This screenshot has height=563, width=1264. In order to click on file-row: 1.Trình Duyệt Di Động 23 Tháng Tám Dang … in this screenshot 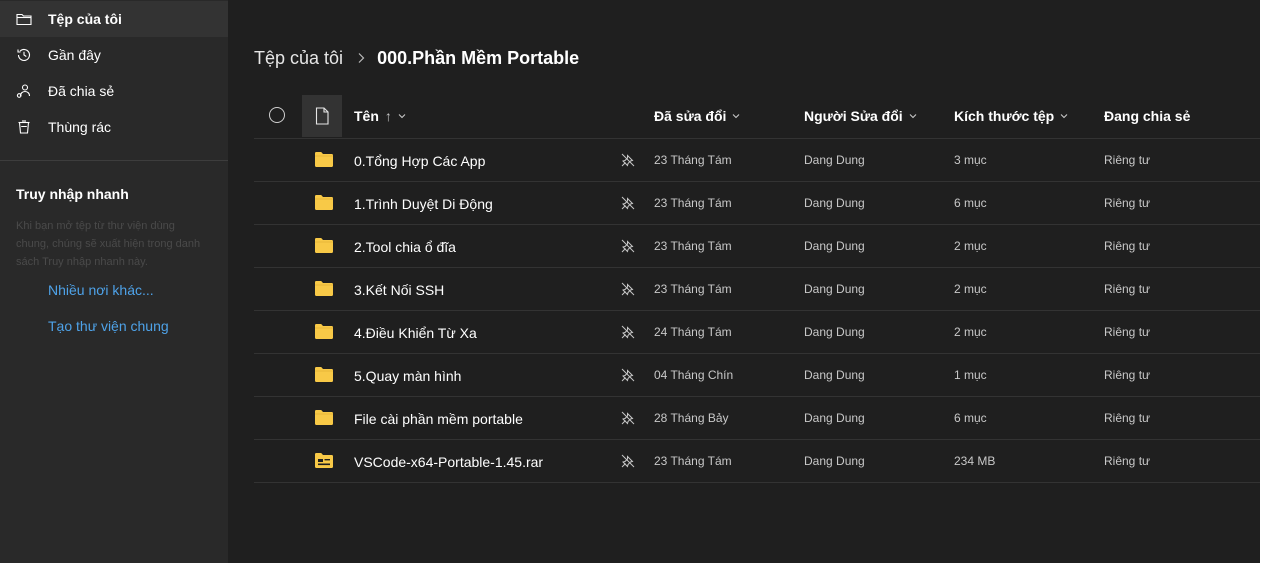, I will do `click(757, 203)`.